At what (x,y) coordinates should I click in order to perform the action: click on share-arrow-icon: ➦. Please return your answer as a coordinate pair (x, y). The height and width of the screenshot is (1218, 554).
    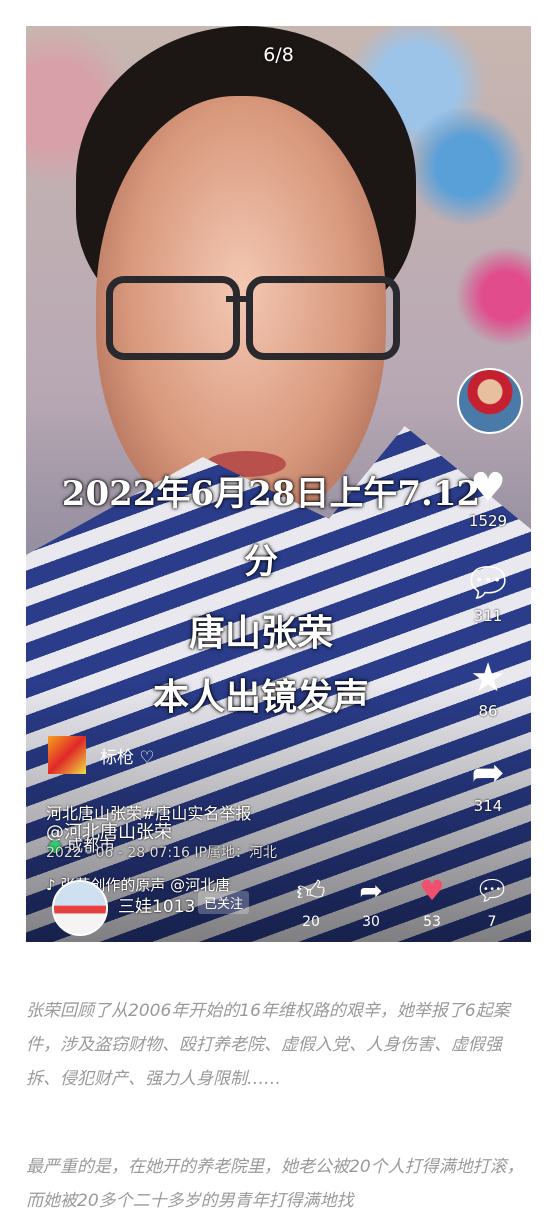
    Looking at the image, I should click on (488, 773).